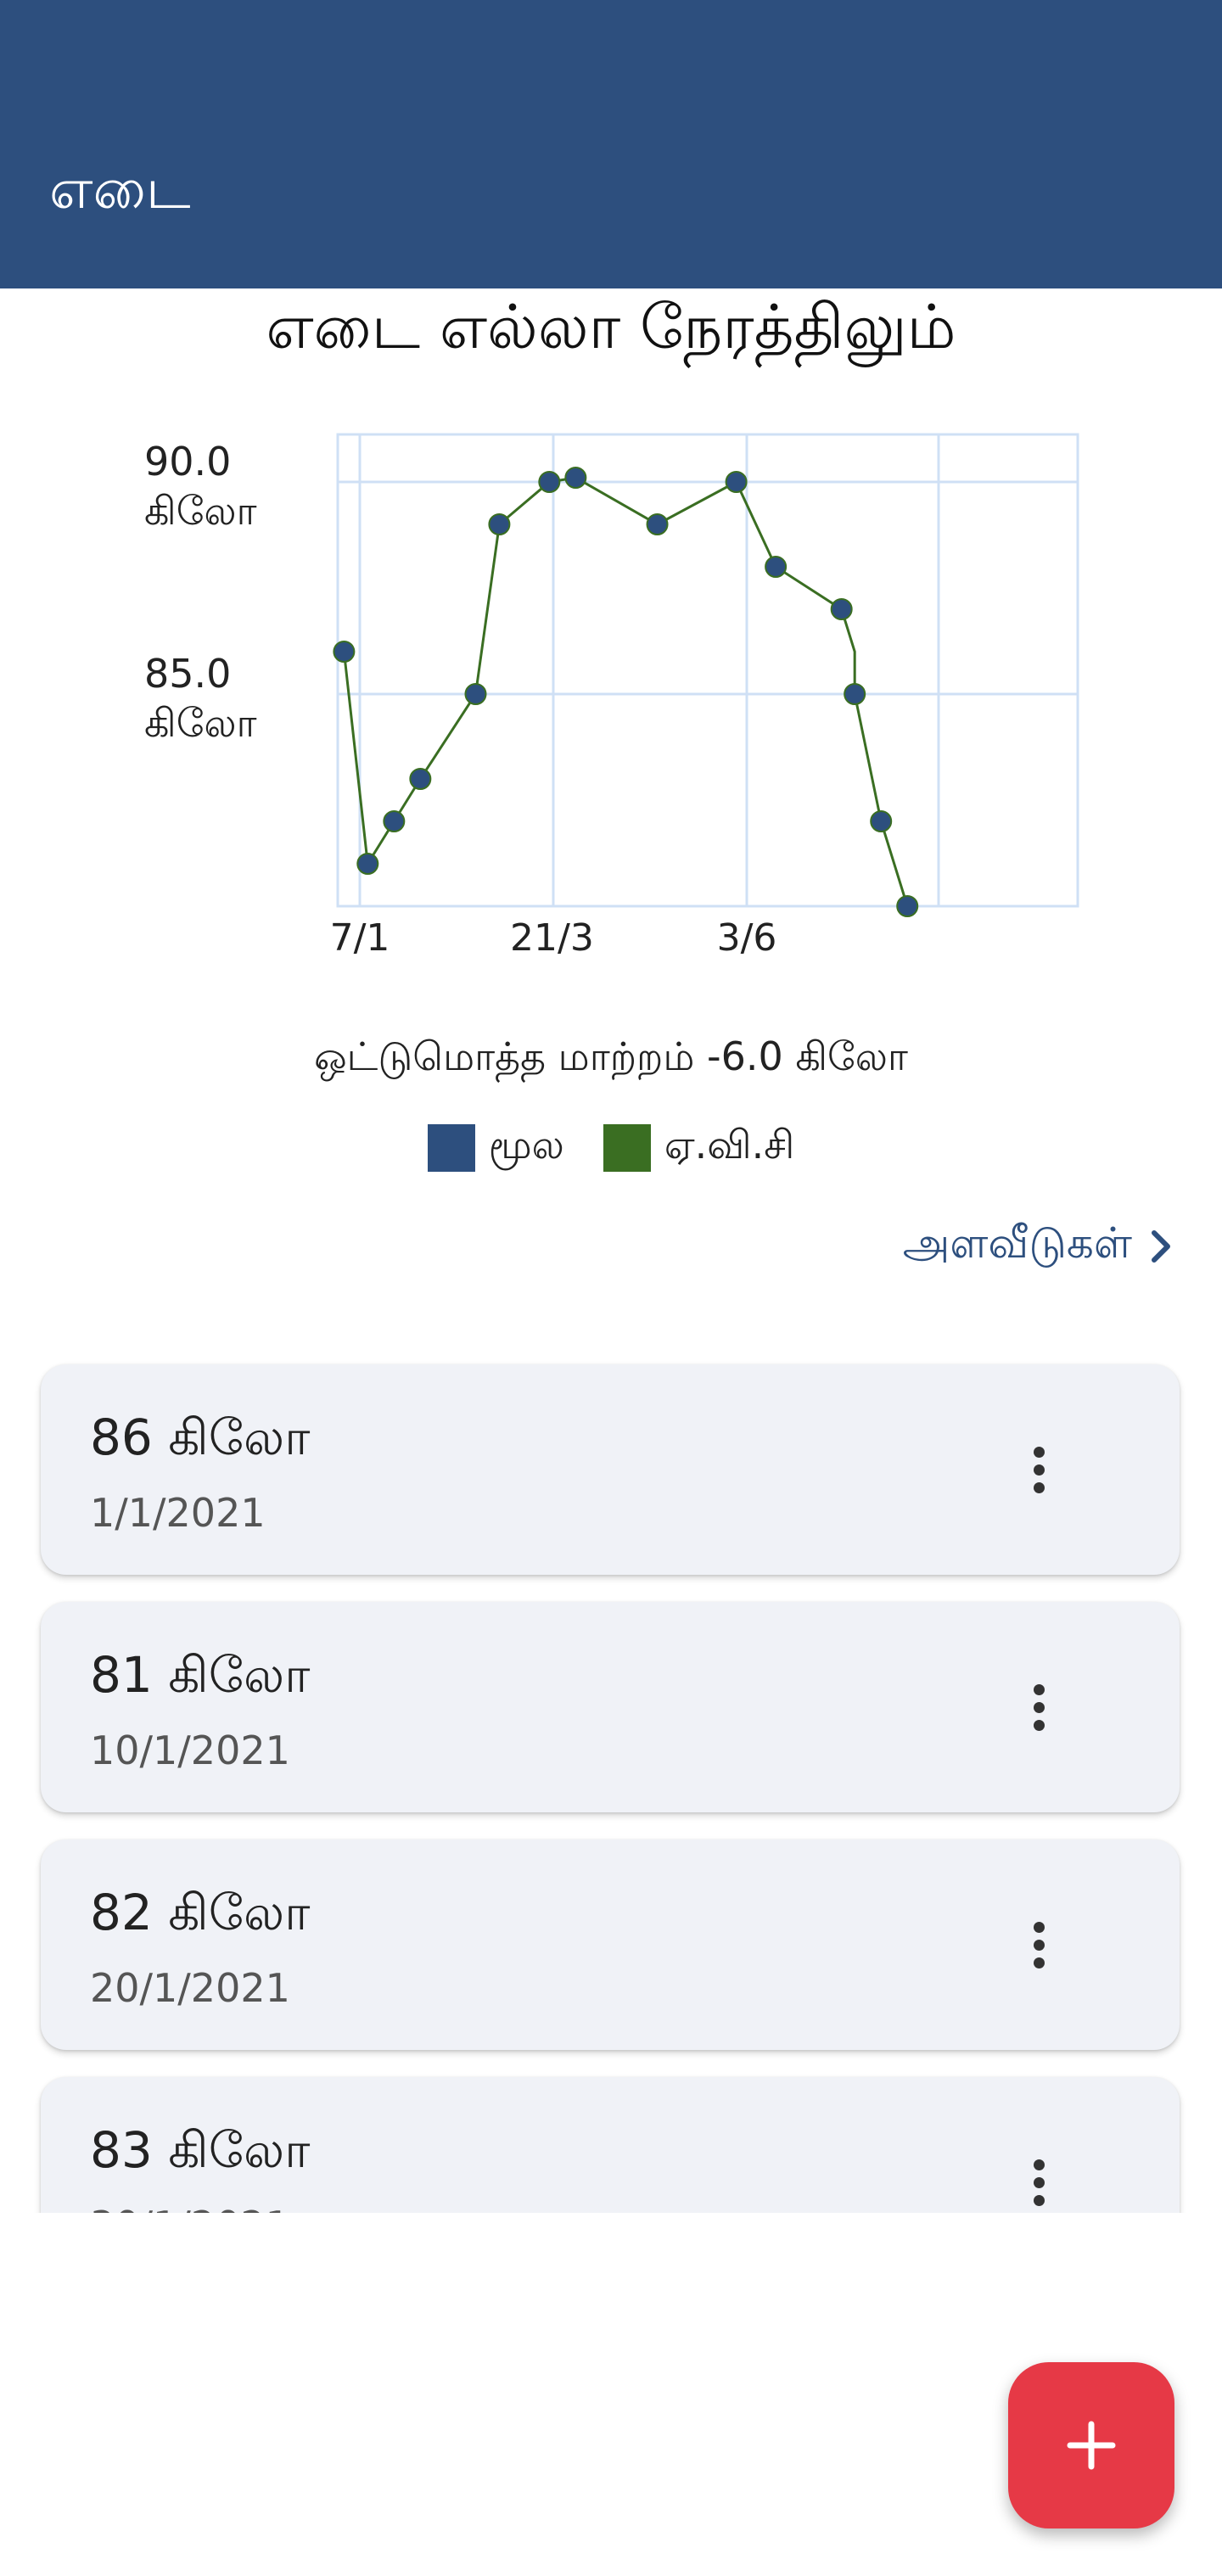 The width and height of the screenshot is (1222, 2576). What do you see at coordinates (1161, 1246) in the screenshot?
I see `chevron-right-icon` at bounding box center [1161, 1246].